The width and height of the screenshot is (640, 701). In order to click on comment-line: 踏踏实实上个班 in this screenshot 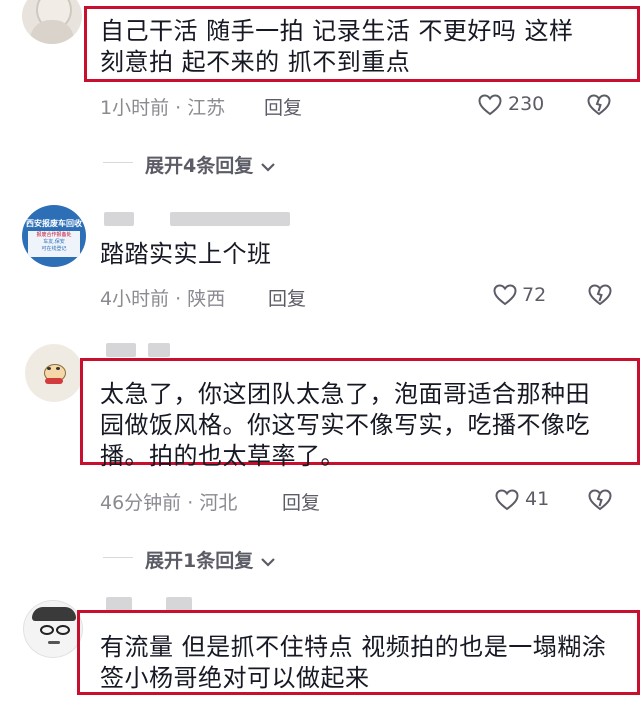, I will do `click(186, 254)`.